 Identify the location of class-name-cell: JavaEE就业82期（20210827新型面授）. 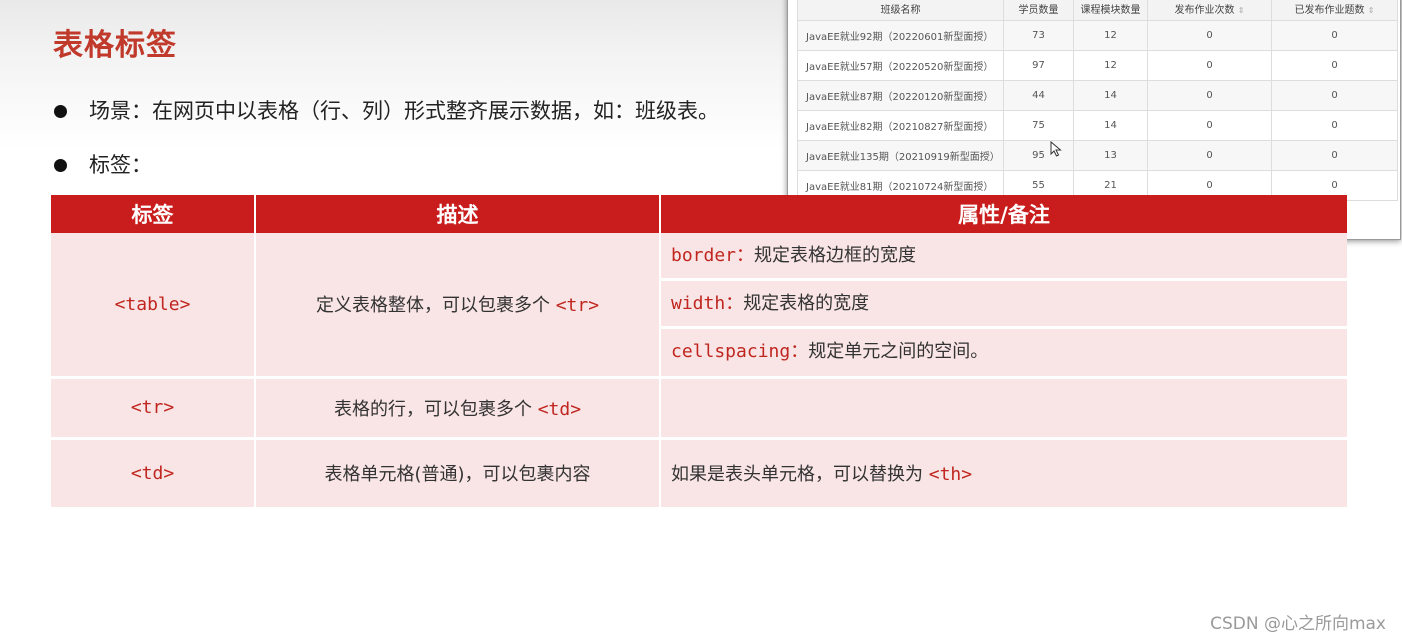
(900, 125).